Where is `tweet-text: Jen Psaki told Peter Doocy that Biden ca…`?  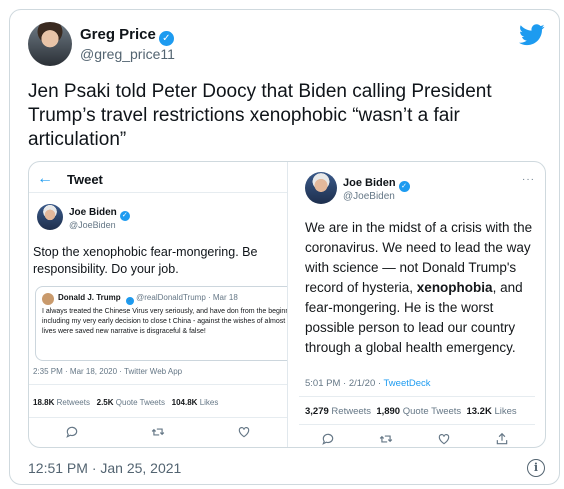 tweet-text: Jen Psaki told Peter Doocy that Biden ca… is located at coordinates (260, 115).